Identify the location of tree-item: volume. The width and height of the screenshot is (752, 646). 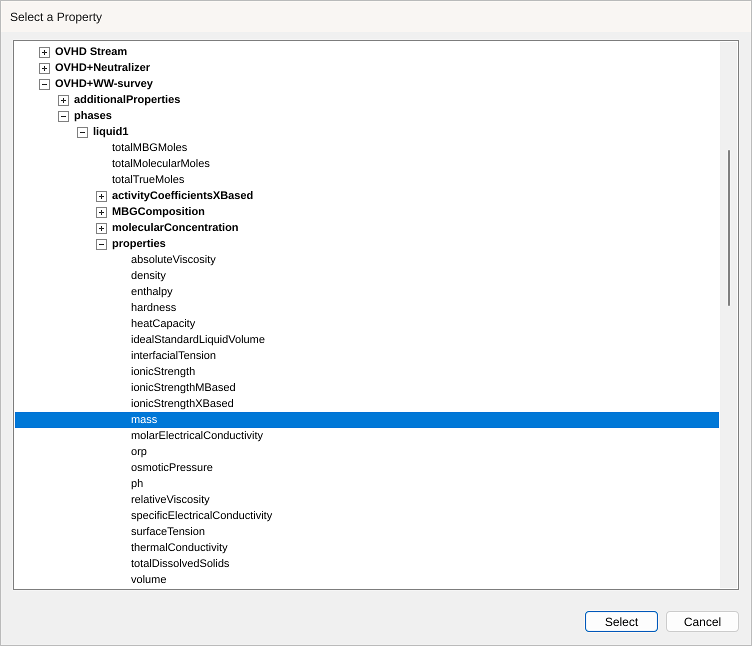
(367, 580).